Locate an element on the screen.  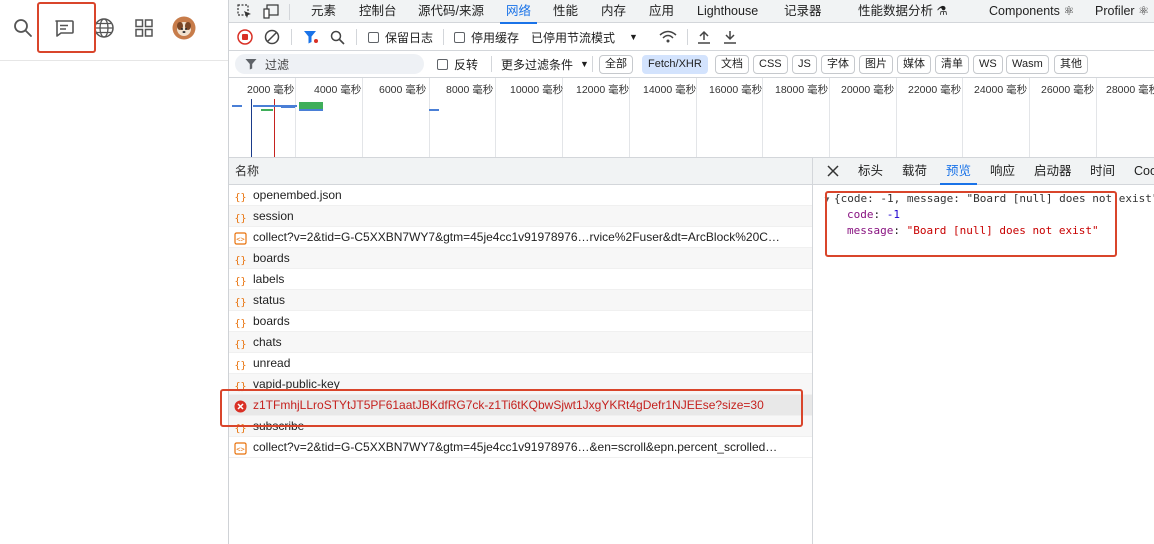
export-har-icon is located at coordinates (730, 37).